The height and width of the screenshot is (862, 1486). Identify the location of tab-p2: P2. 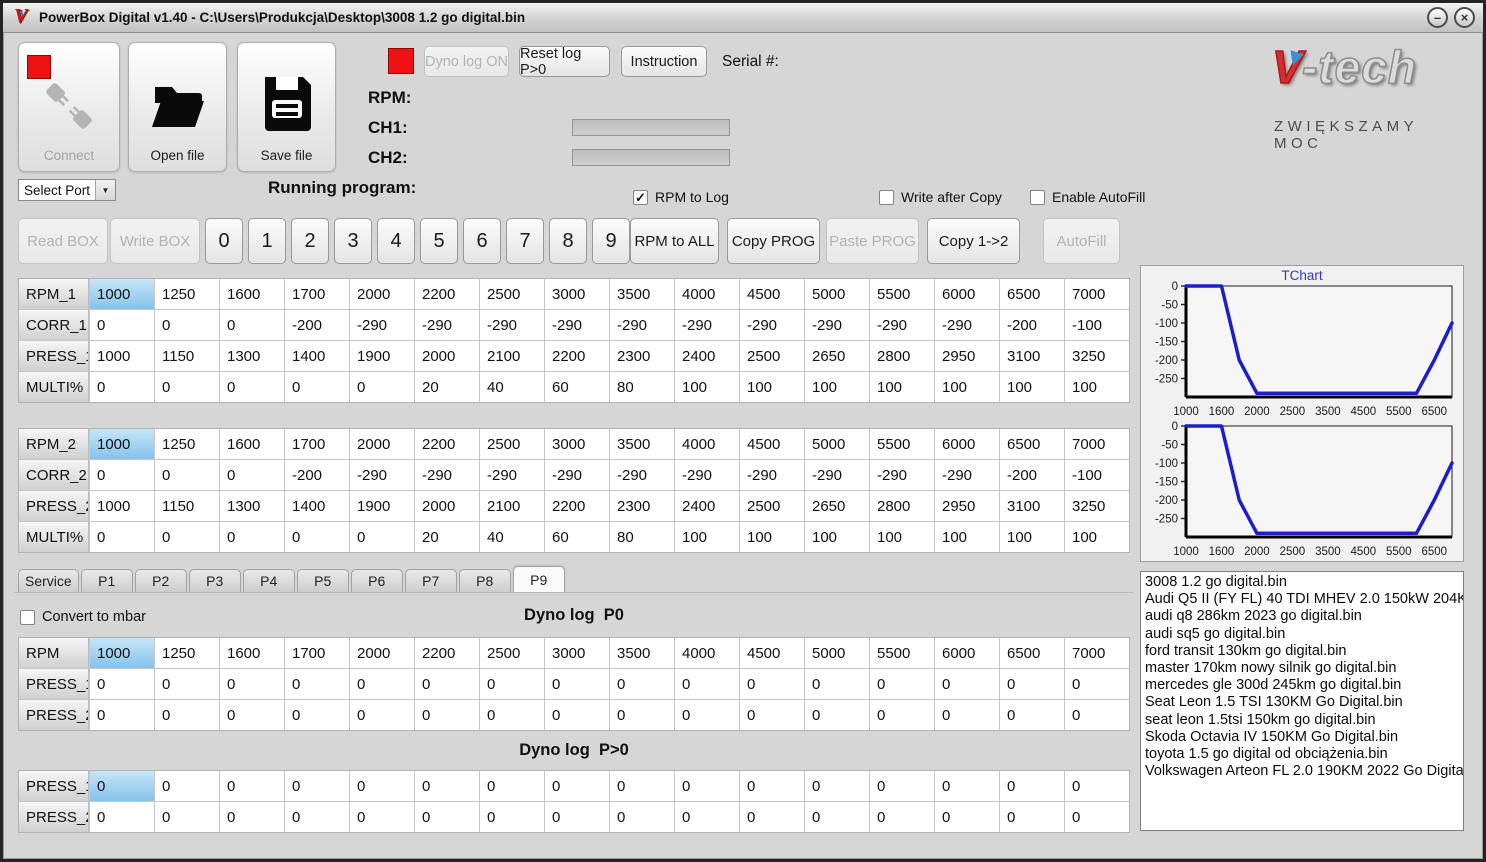
(160, 580).